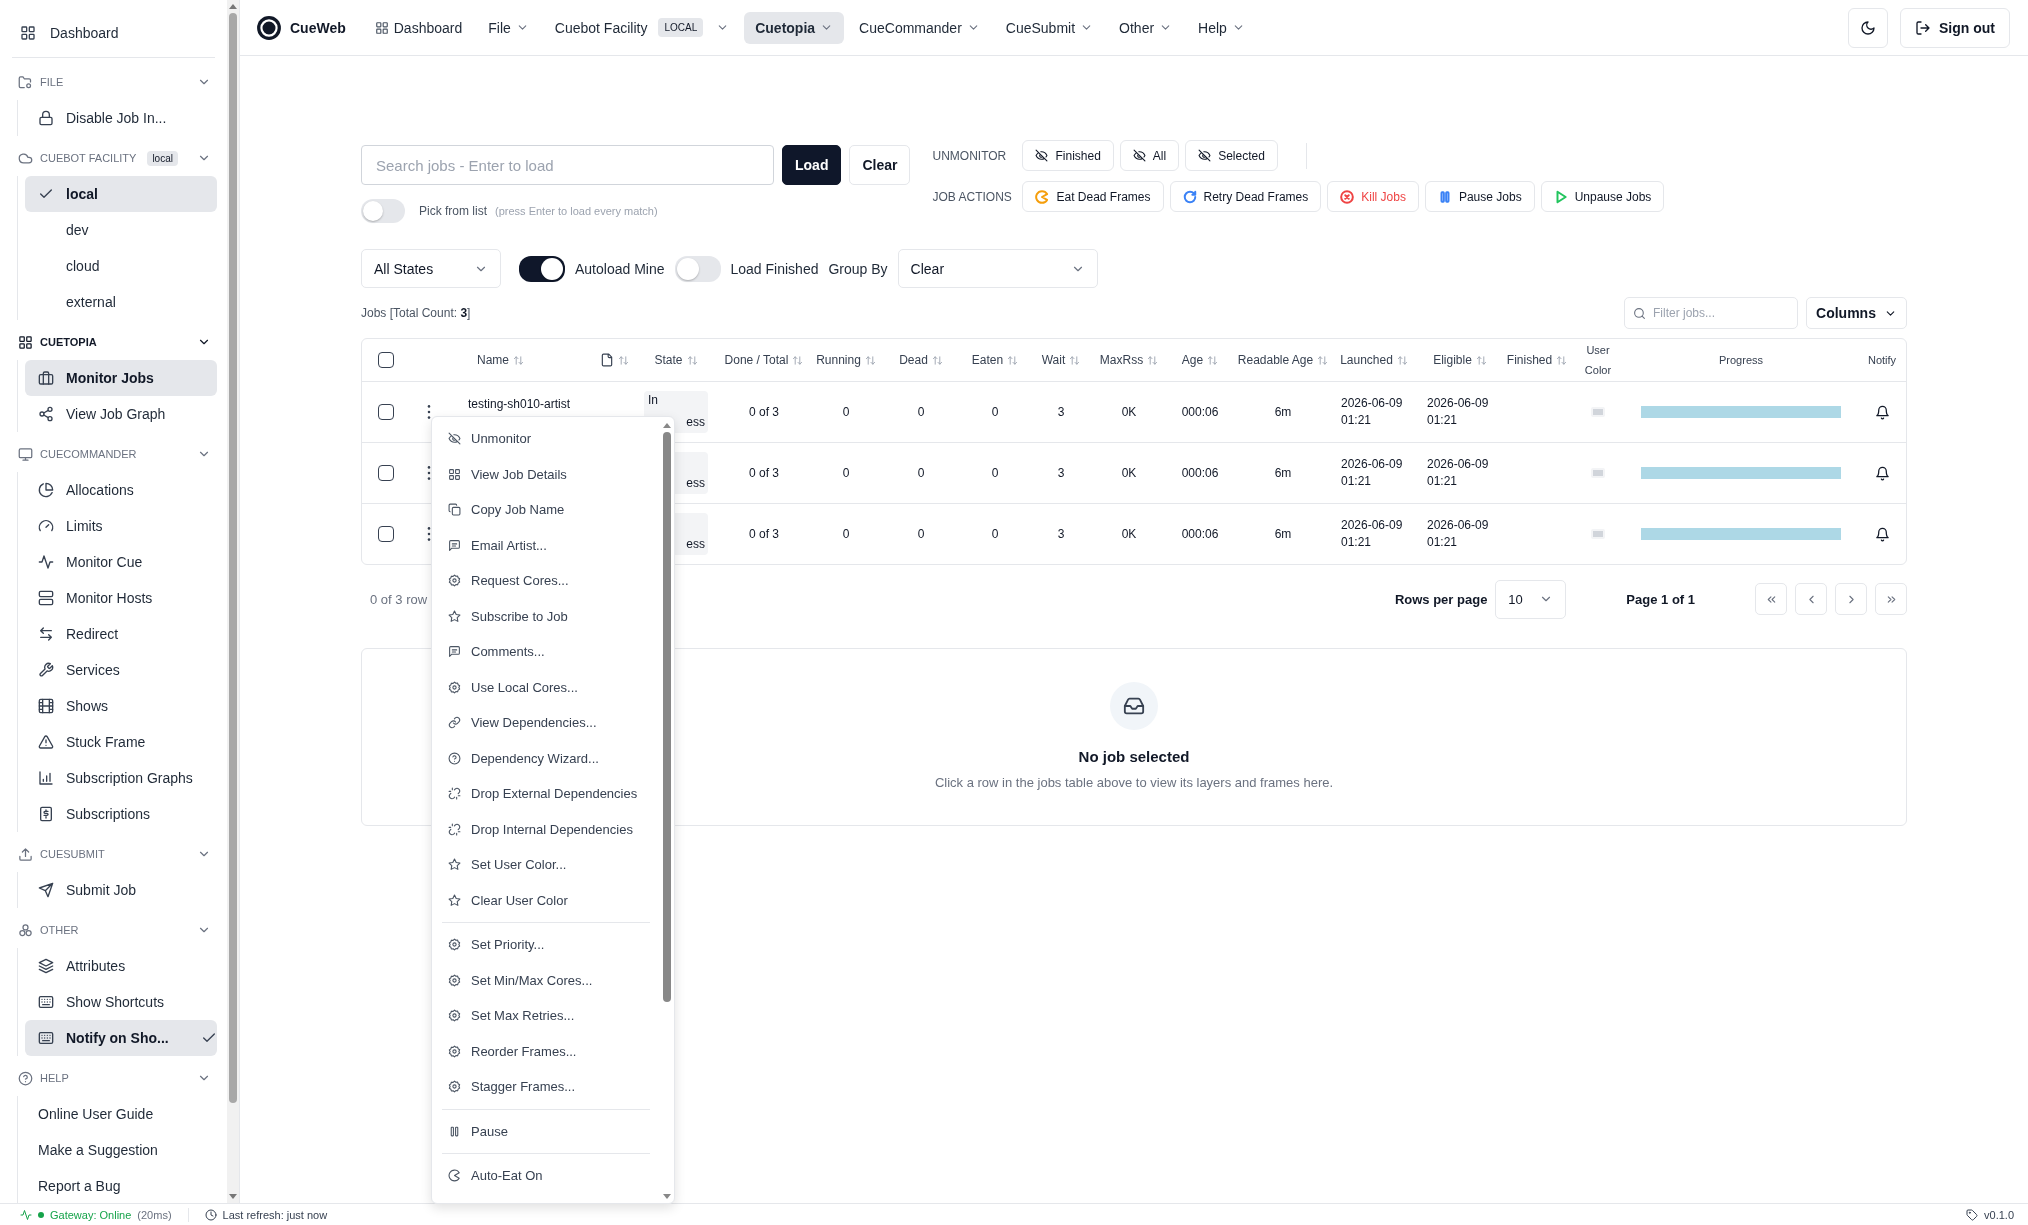  I want to click on menu-item: Copy Job Name, so click(546, 510).